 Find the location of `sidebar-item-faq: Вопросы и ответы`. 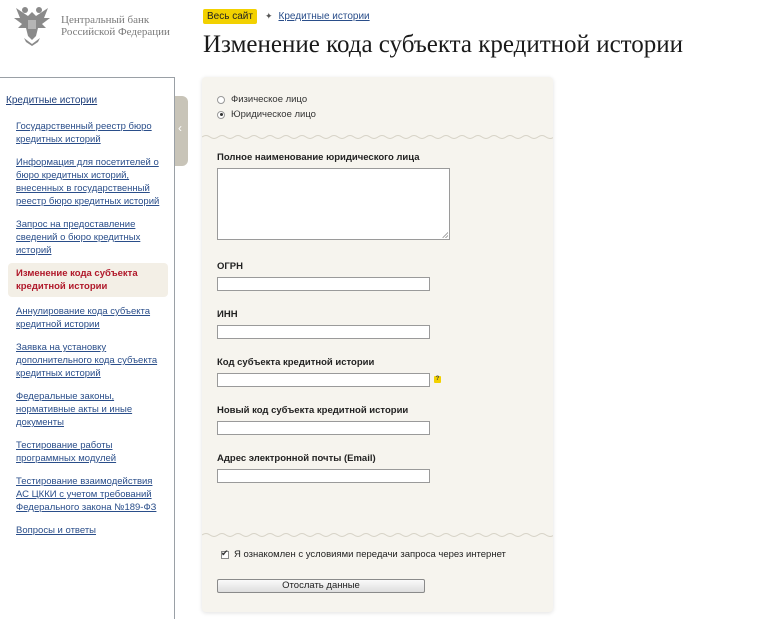

sidebar-item-faq: Вопросы и ответы is located at coordinates (91, 530).